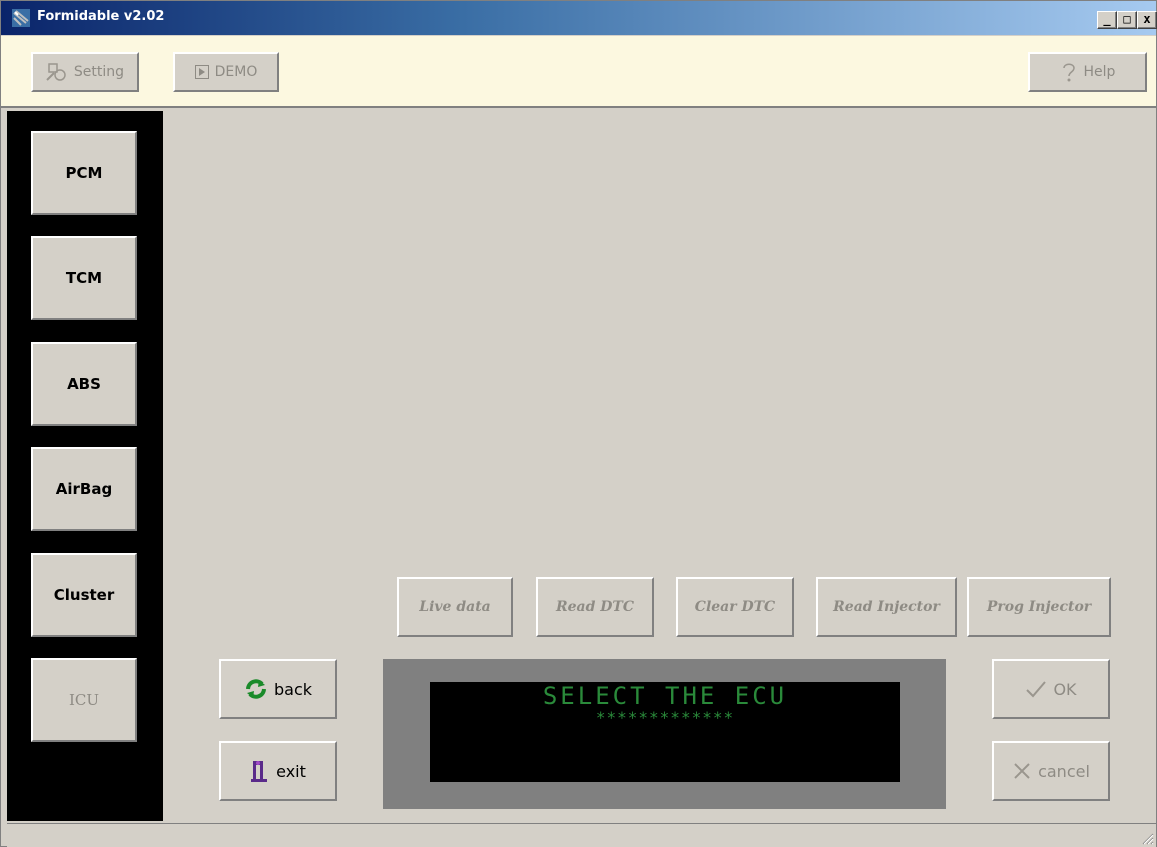 The height and width of the screenshot is (847, 1157). What do you see at coordinates (293, 689) in the screenshot?
I see `back-label: back` at bounding box center [293, 689].